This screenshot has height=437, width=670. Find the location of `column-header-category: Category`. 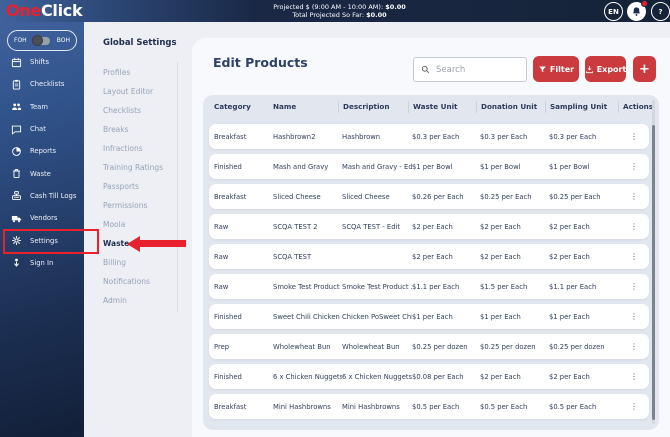

column-header-category: Category is located at coordinates (232, 106).